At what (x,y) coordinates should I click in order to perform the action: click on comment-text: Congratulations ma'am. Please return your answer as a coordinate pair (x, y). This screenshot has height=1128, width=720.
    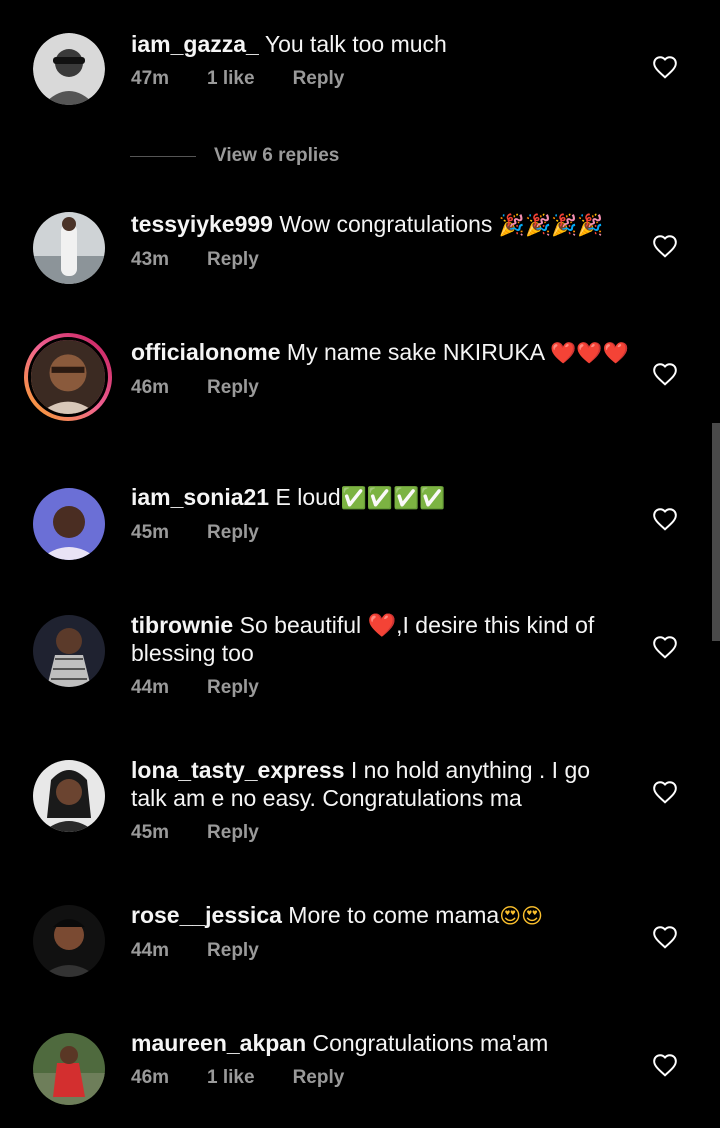
    Looking at the image, I should click on (430, 1043).